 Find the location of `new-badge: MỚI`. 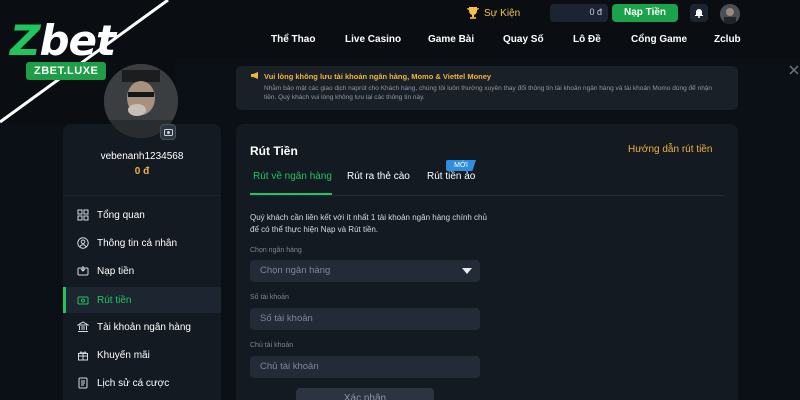

new-badge: MỚI is located at coordinates (461, 165).